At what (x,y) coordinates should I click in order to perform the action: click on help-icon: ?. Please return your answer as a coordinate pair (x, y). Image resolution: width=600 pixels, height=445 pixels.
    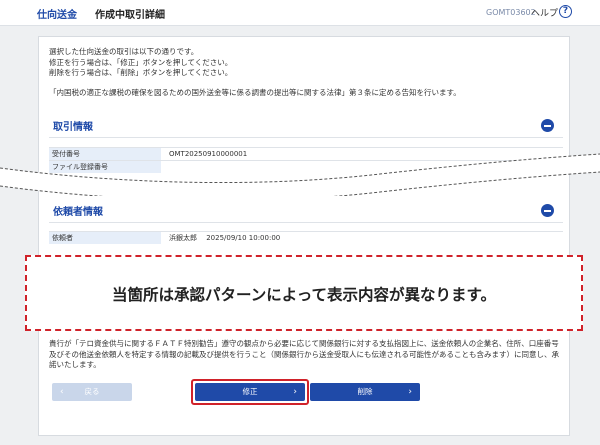
    Looking at the image, I should click on (565, 11).